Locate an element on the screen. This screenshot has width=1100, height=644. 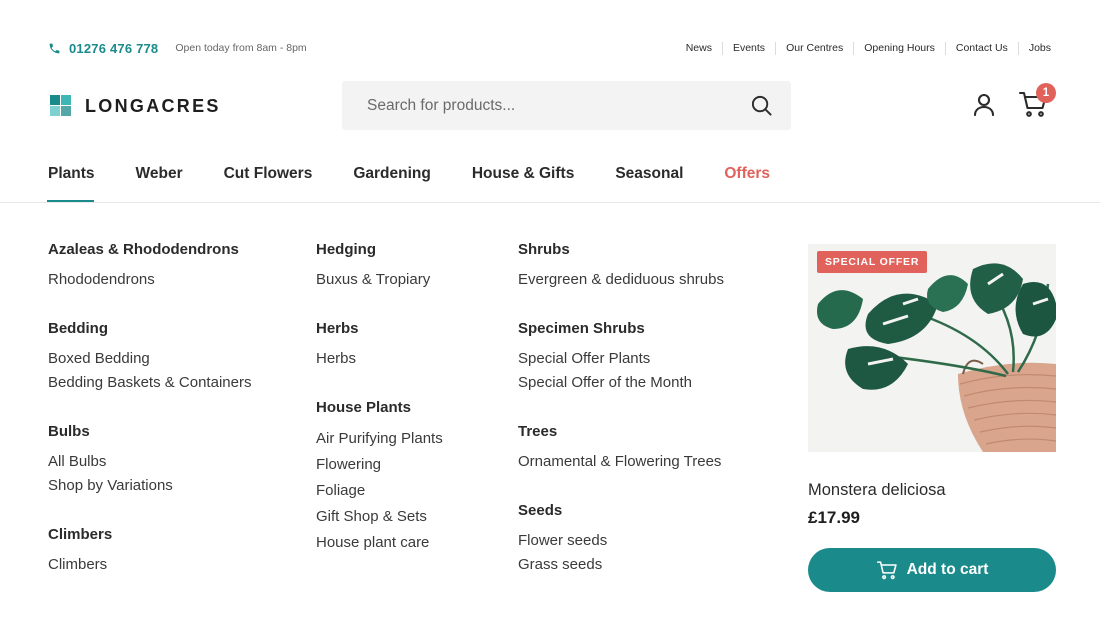
nav-item-house-gifts: House & Gifts is located at coordinates (523, 182).